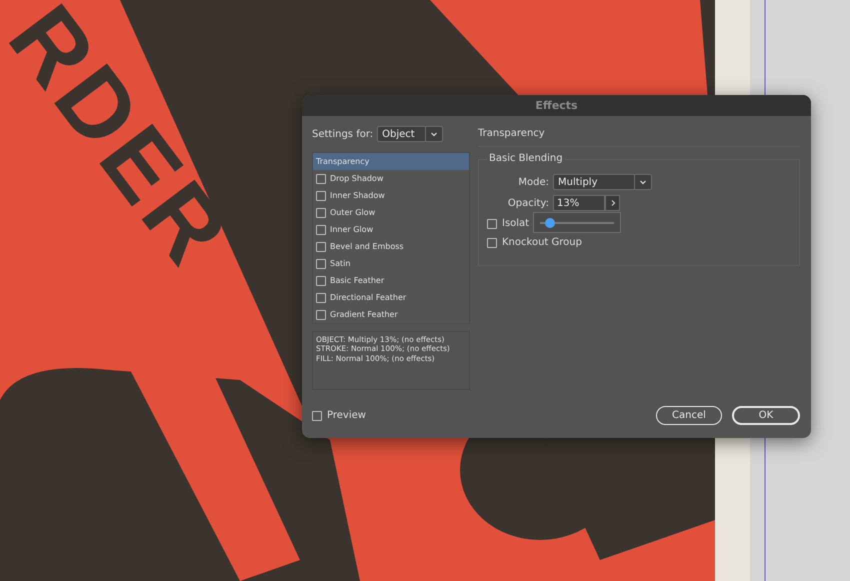 The width and height of the screenshot is (850, 581). Describe the element at coordinates (368, 297) in the screenshot. I see `effects-list-item: Directional Feather` at that location.